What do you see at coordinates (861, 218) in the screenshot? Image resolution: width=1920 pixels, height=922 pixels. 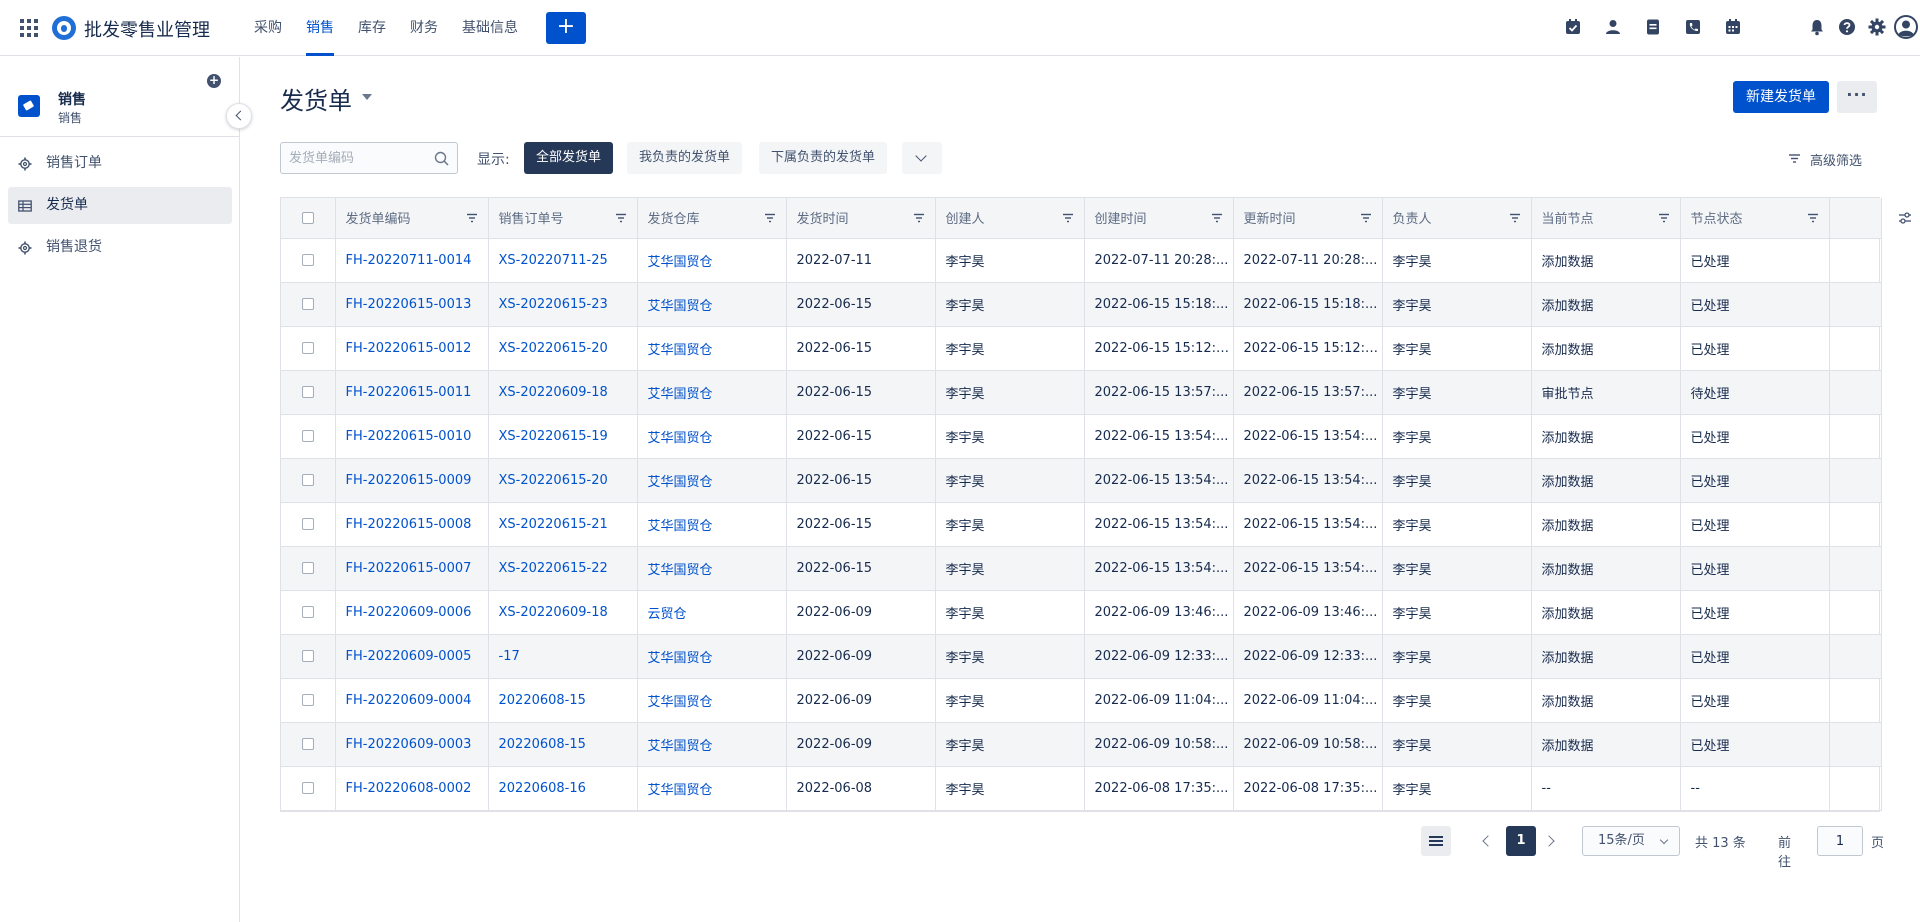 I see `column-header: 发货时间` at bounding box center [861, 218].